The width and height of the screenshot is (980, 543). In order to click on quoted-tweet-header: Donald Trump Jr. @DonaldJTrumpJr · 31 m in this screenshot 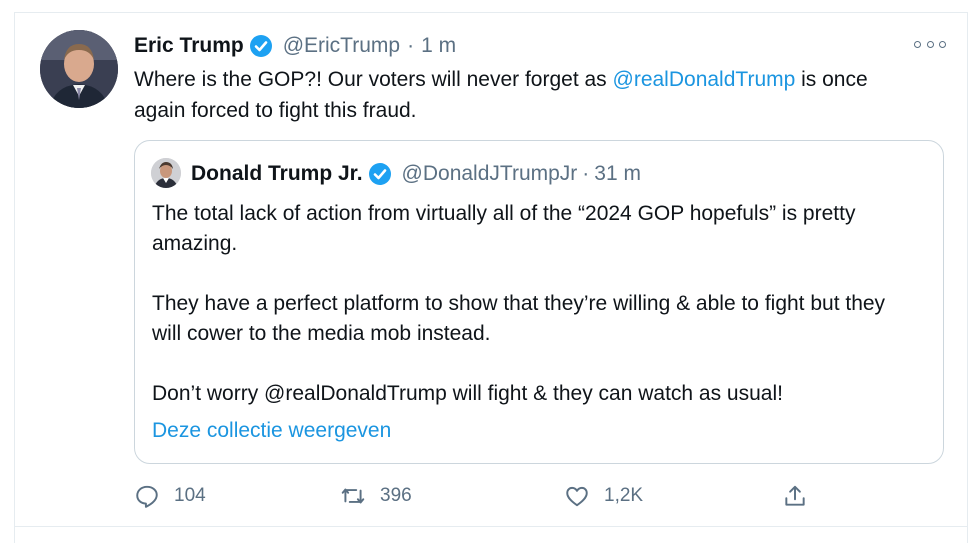, I will do `click(416, 174)`.